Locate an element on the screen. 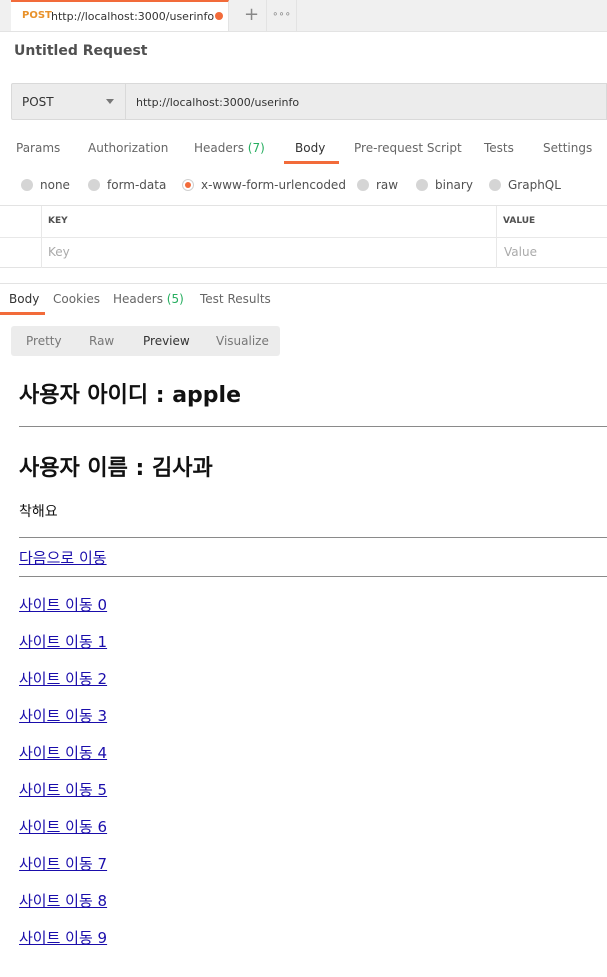  site-link: 사이트 이동 3 is located at coordinates (63, 715).